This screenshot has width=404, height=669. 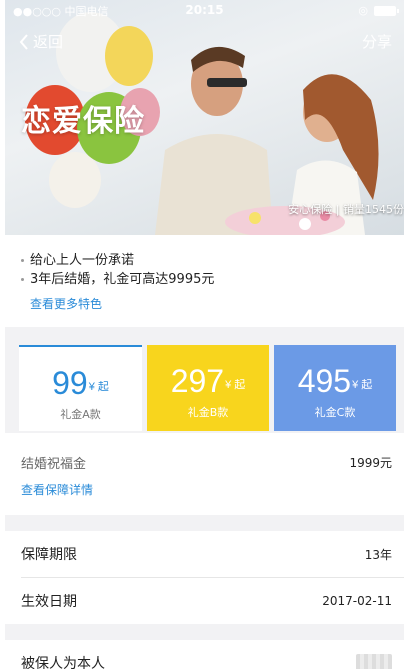 I want to click on clock-time: 20:15, so click(x=204, y=10).